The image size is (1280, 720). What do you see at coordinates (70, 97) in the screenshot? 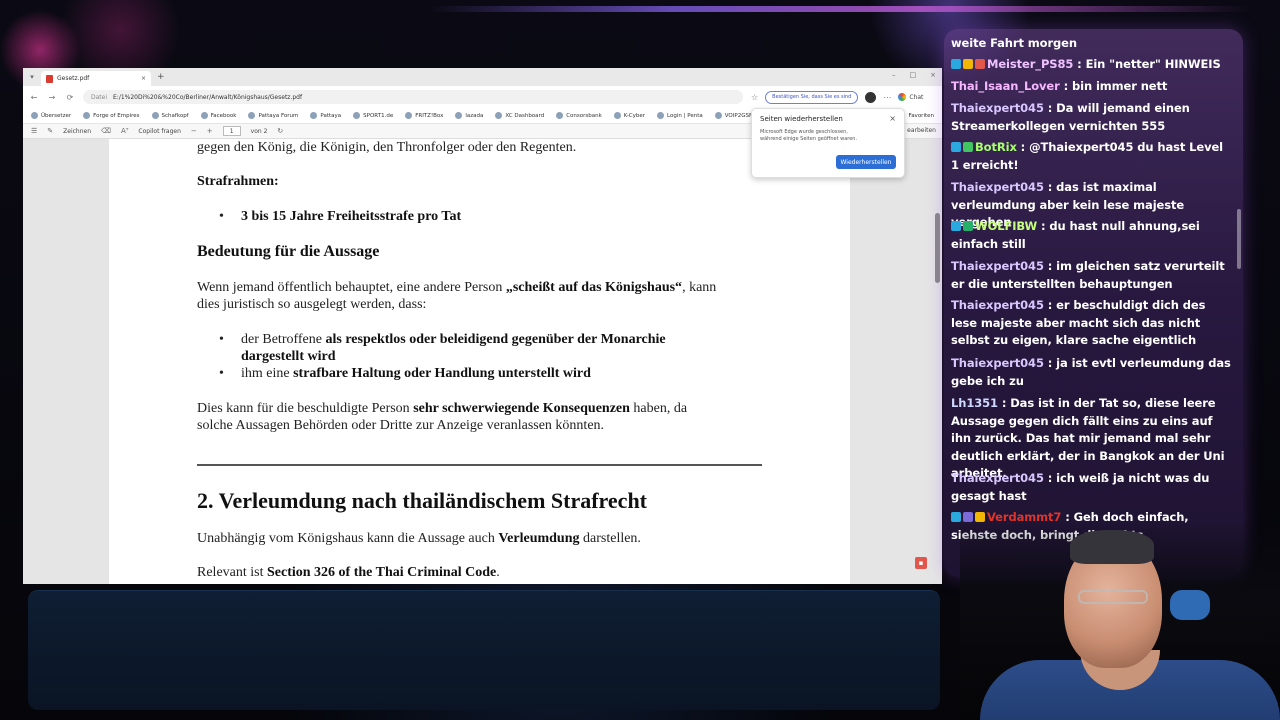
I see `reload-icon: ⟳` at bounding box center [70, 97].